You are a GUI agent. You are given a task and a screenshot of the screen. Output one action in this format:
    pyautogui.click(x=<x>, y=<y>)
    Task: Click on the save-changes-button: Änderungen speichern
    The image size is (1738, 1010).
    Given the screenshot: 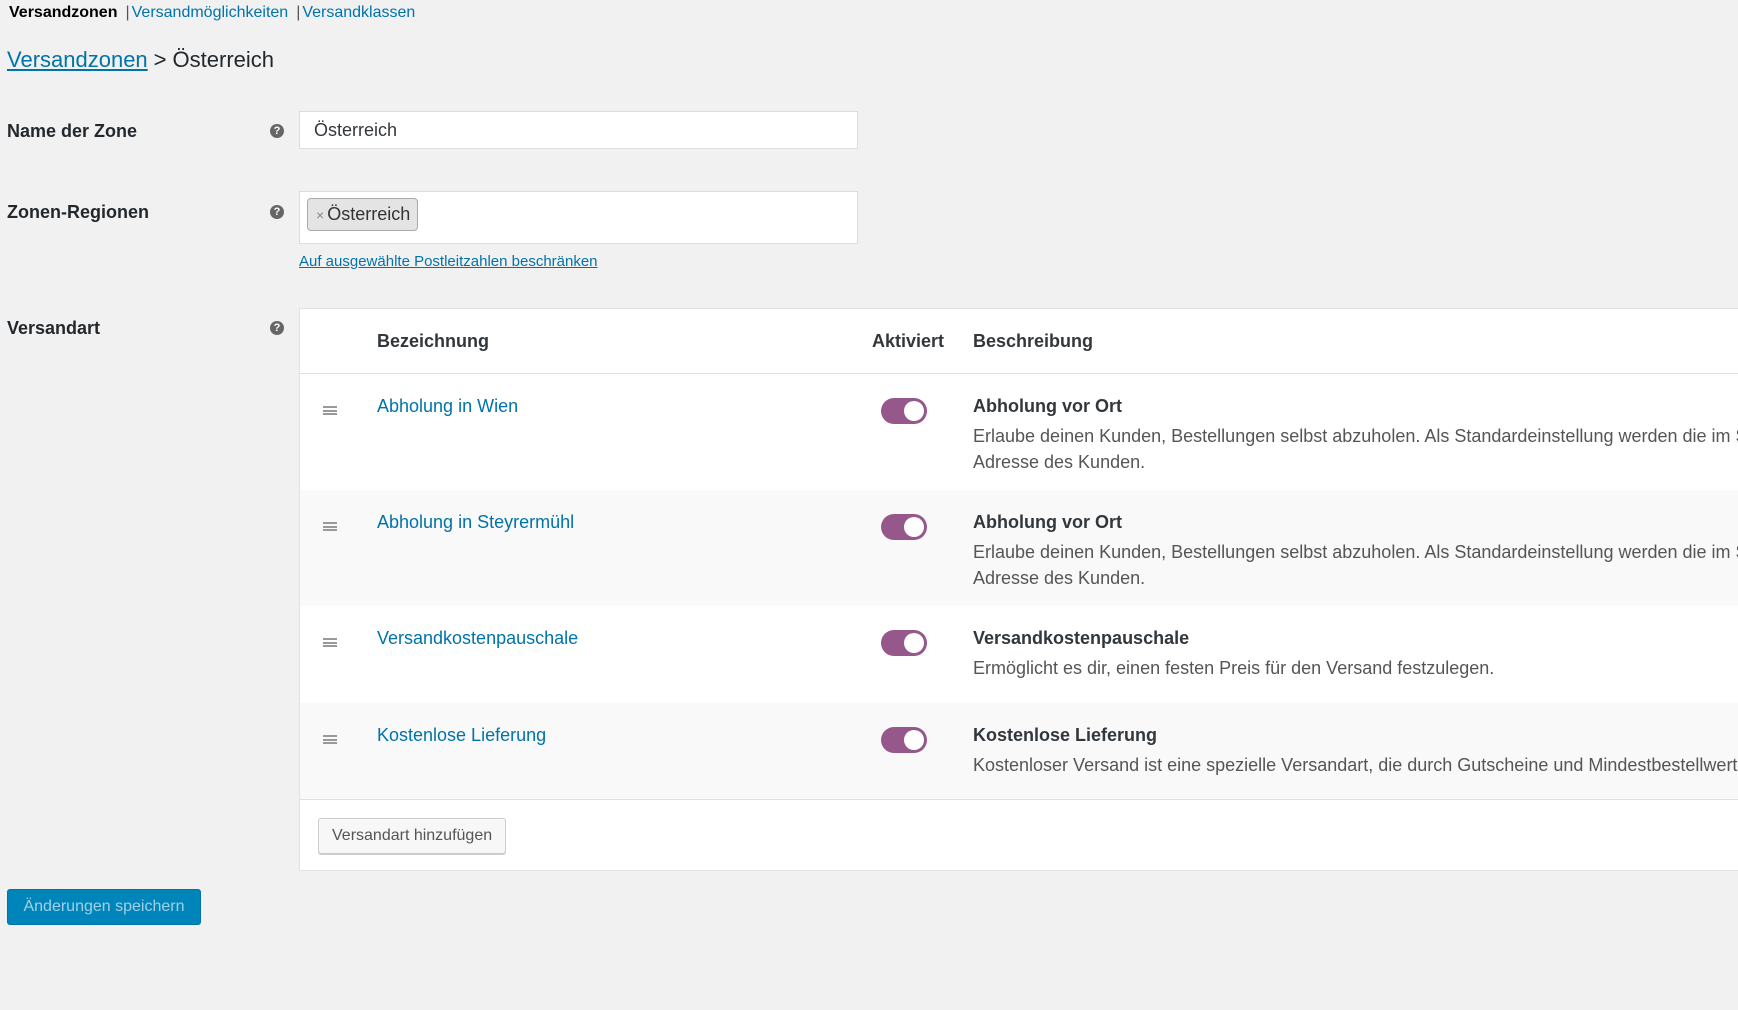 What is the action you would take?
    pyautogui.click(x=104, y=907)
    